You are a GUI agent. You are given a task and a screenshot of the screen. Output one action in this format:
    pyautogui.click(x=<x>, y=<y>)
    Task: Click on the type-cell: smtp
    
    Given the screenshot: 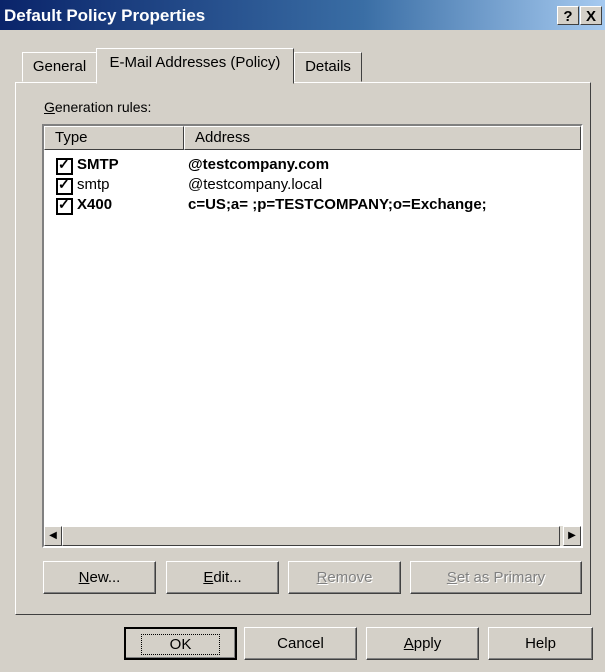 What is the action you would take?
    pyautogui.click(x=93, y=184)
    